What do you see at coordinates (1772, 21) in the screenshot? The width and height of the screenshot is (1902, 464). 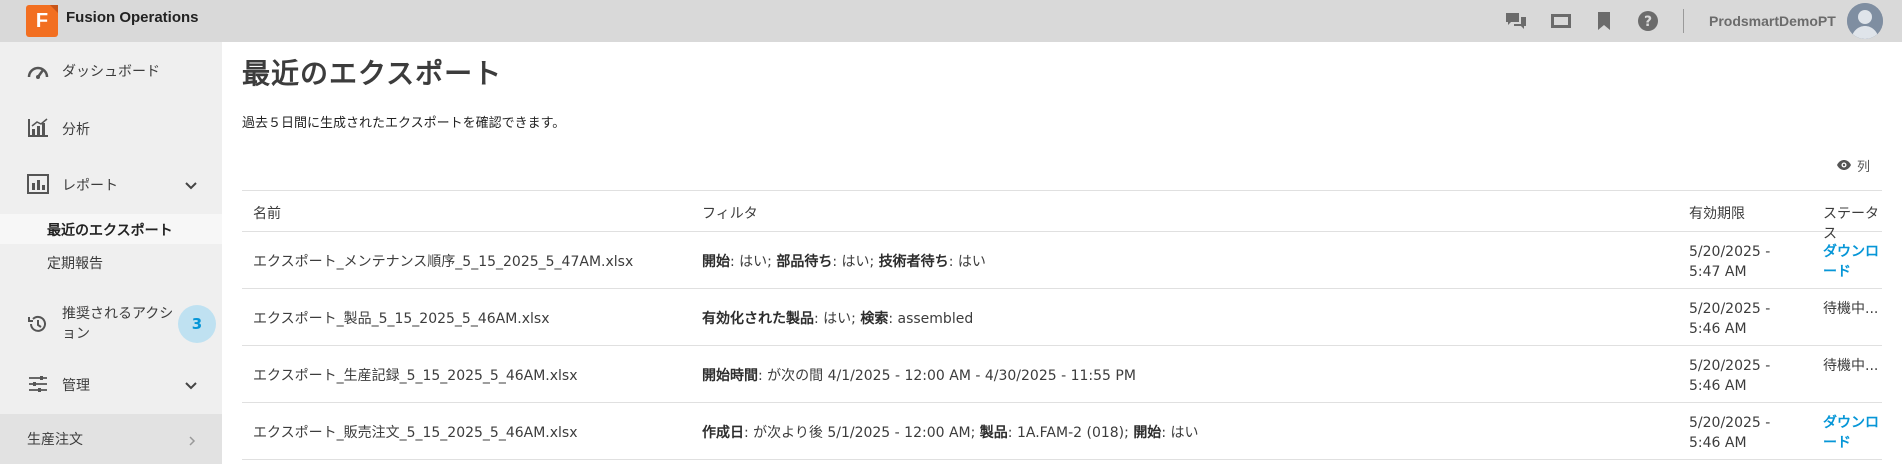 I see `user-name: ProdsmartDemoPT` at bounding box center [1772, 21].